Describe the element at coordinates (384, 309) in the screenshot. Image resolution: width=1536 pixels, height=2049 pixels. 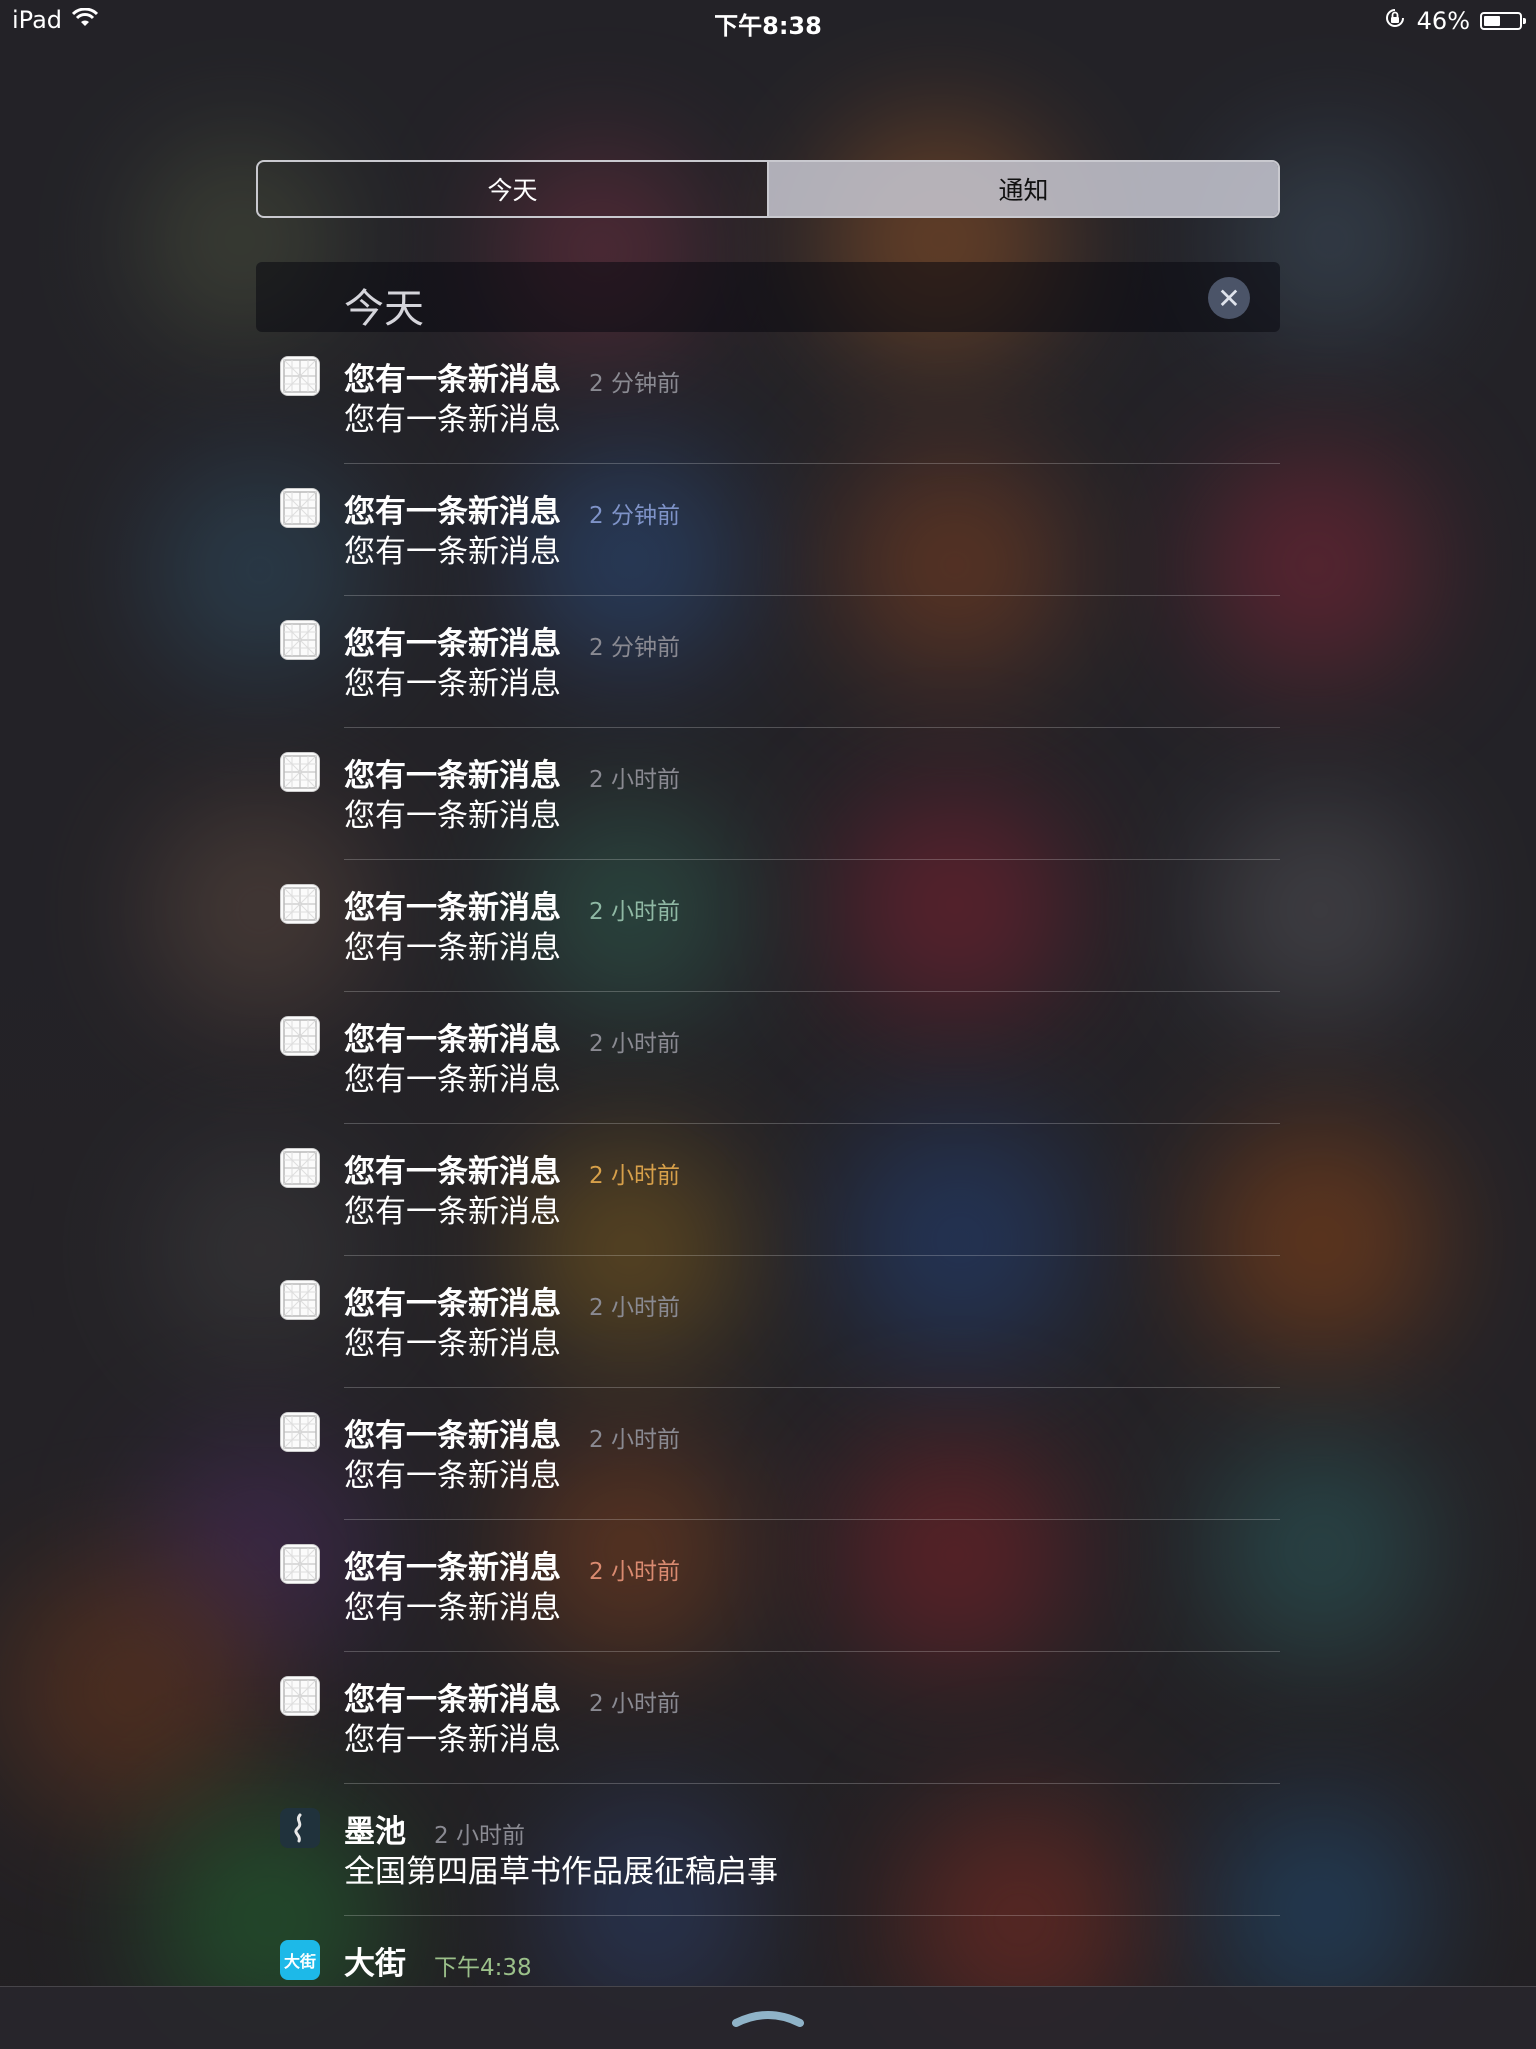
I see `section-title: 今天` at that location.